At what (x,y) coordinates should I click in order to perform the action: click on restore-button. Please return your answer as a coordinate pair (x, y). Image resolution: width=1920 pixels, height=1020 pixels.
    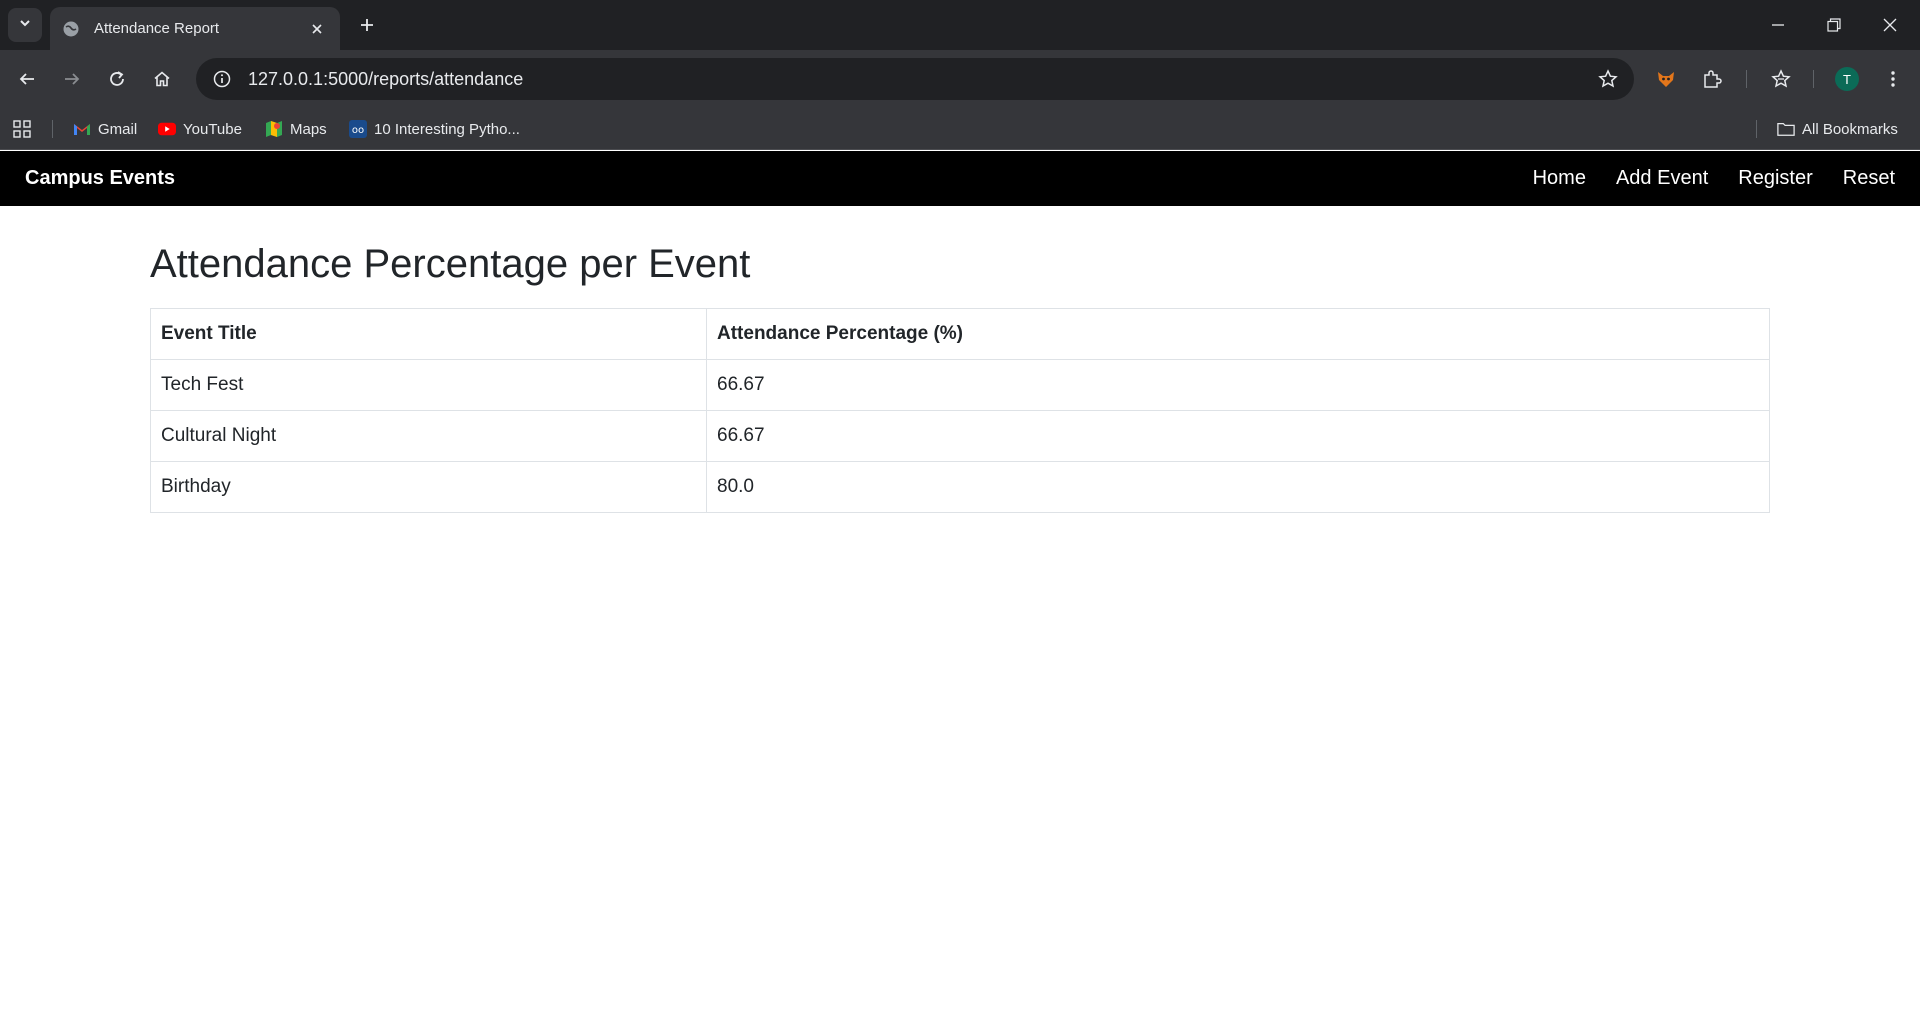
    Looking at the image, I should click on (1834, 25).